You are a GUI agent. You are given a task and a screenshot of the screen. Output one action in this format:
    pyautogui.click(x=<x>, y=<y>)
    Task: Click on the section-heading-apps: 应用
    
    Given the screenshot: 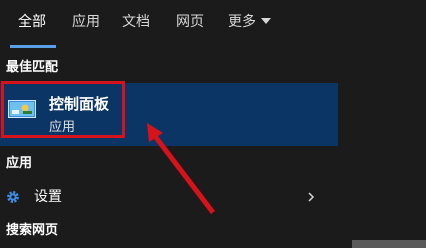 What is the action you would take?
    pyautogui.click(x=19, y=163)
    